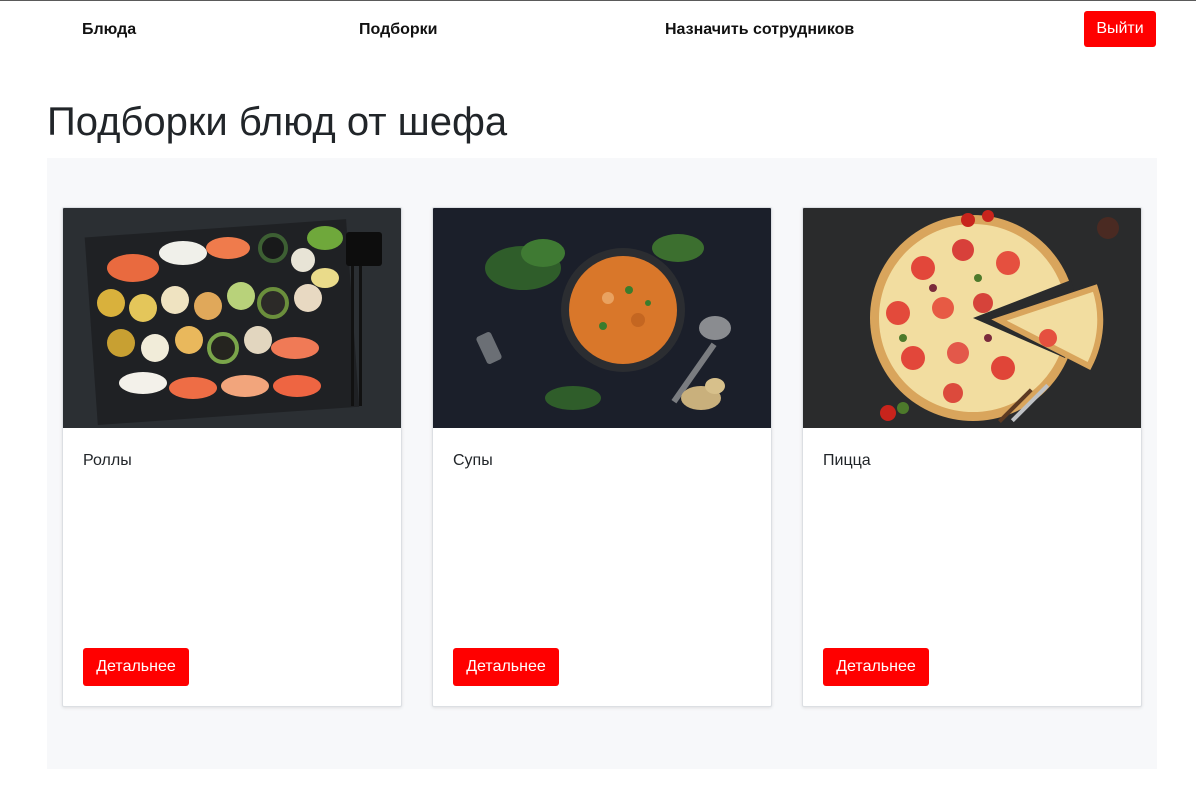 The width and height of the screenshot is (1196, 790). I want to click on sushi-rolls-photo, so click(232, 318).